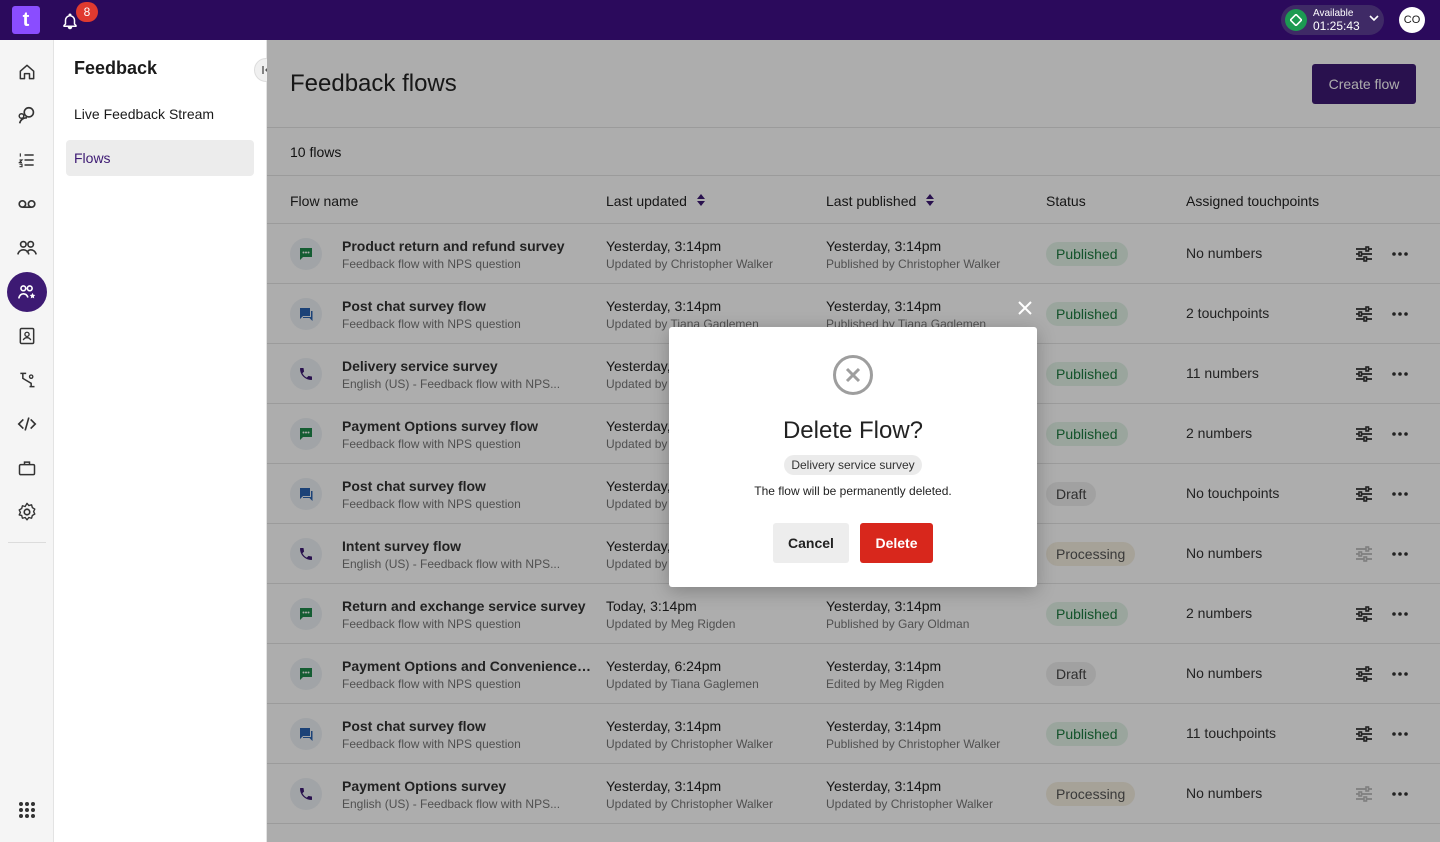 This screenshot has width=1440, height=842. What do you see at coordinates (896, 543) in the screenshot?
I see `delete-button: Delete` at bounding box center [896, 543].